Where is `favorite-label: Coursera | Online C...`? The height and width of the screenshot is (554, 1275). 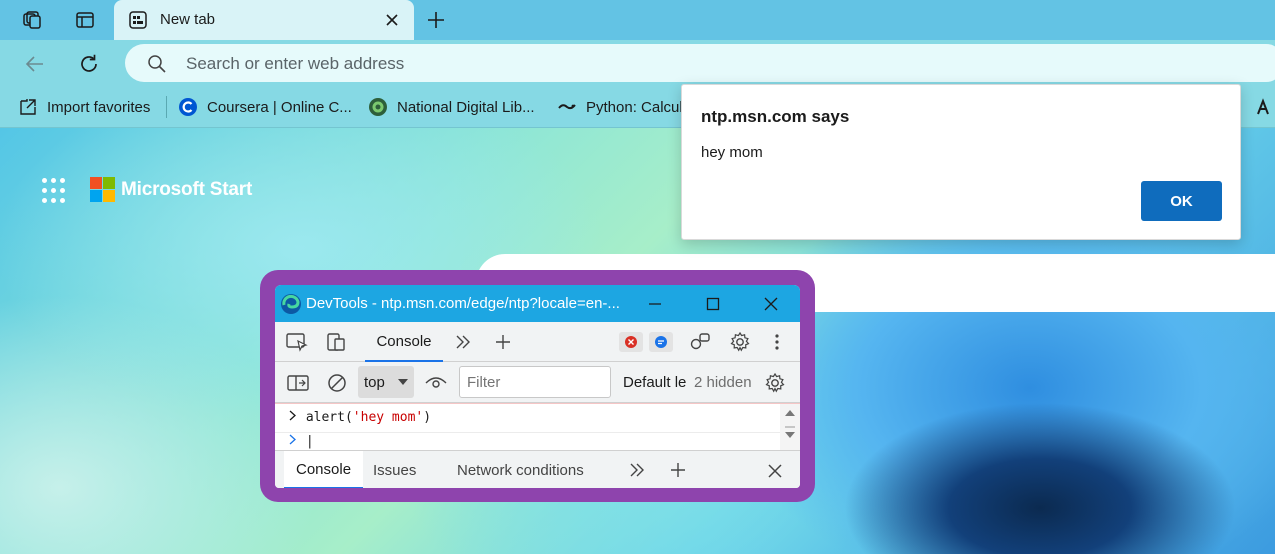
favorite-label: Coursera | Online C... is located at coordinates (279, 107).